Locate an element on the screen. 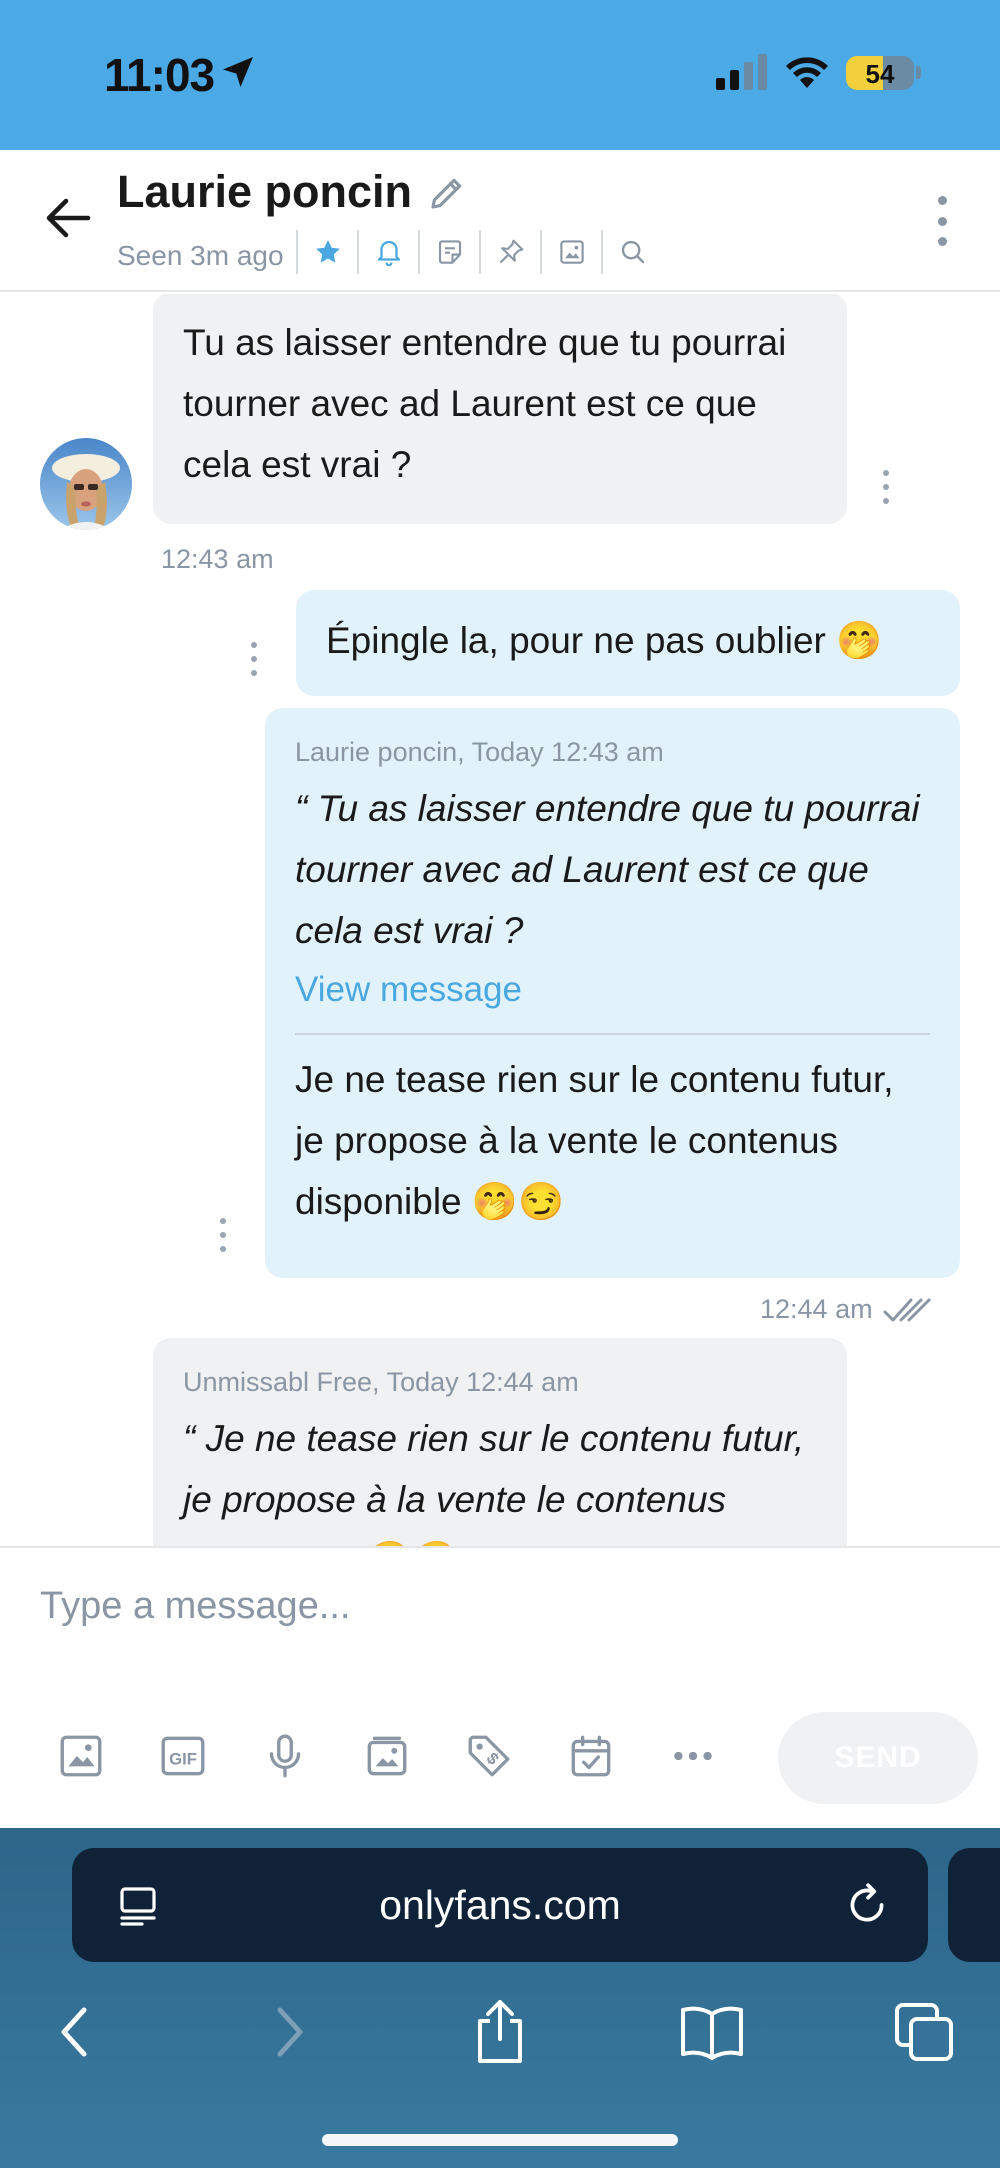 The image size is (1000, 2168). chevron-right-icon is located at coordinates (290, 2032).